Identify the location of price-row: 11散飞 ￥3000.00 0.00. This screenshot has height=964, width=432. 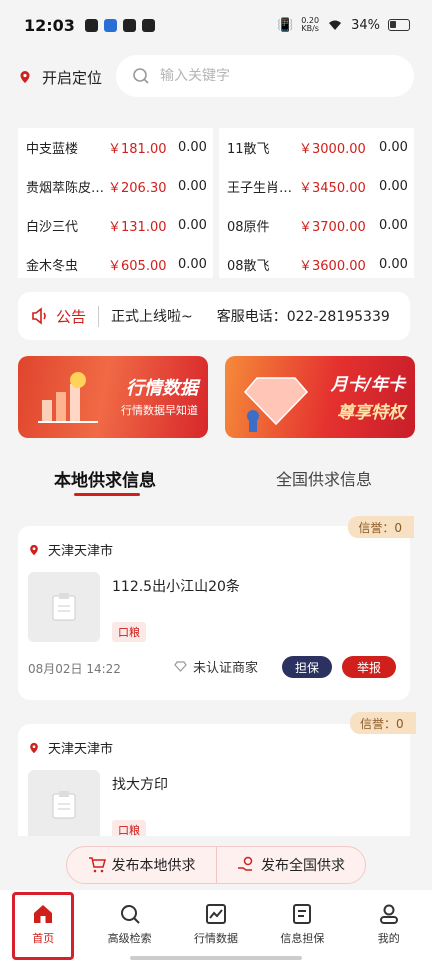
(320, 147).